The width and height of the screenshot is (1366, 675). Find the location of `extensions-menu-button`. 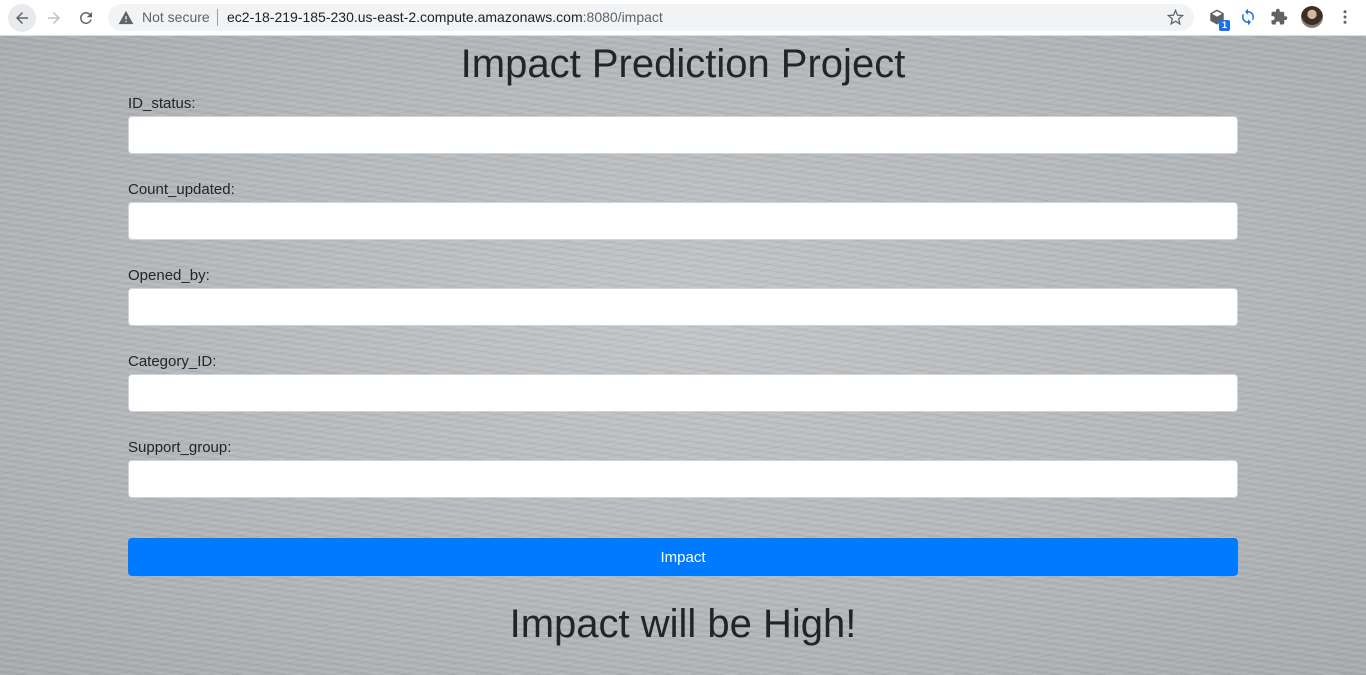

extensions-menu-button is located at coordinates (1279, 17).